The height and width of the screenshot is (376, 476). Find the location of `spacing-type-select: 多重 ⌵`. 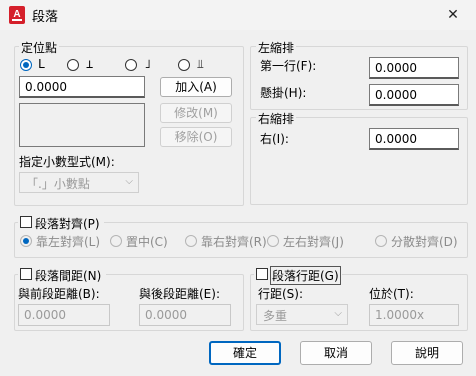

spacing-type-select: 多重 ⌵ is located at coordinates (302, 314).